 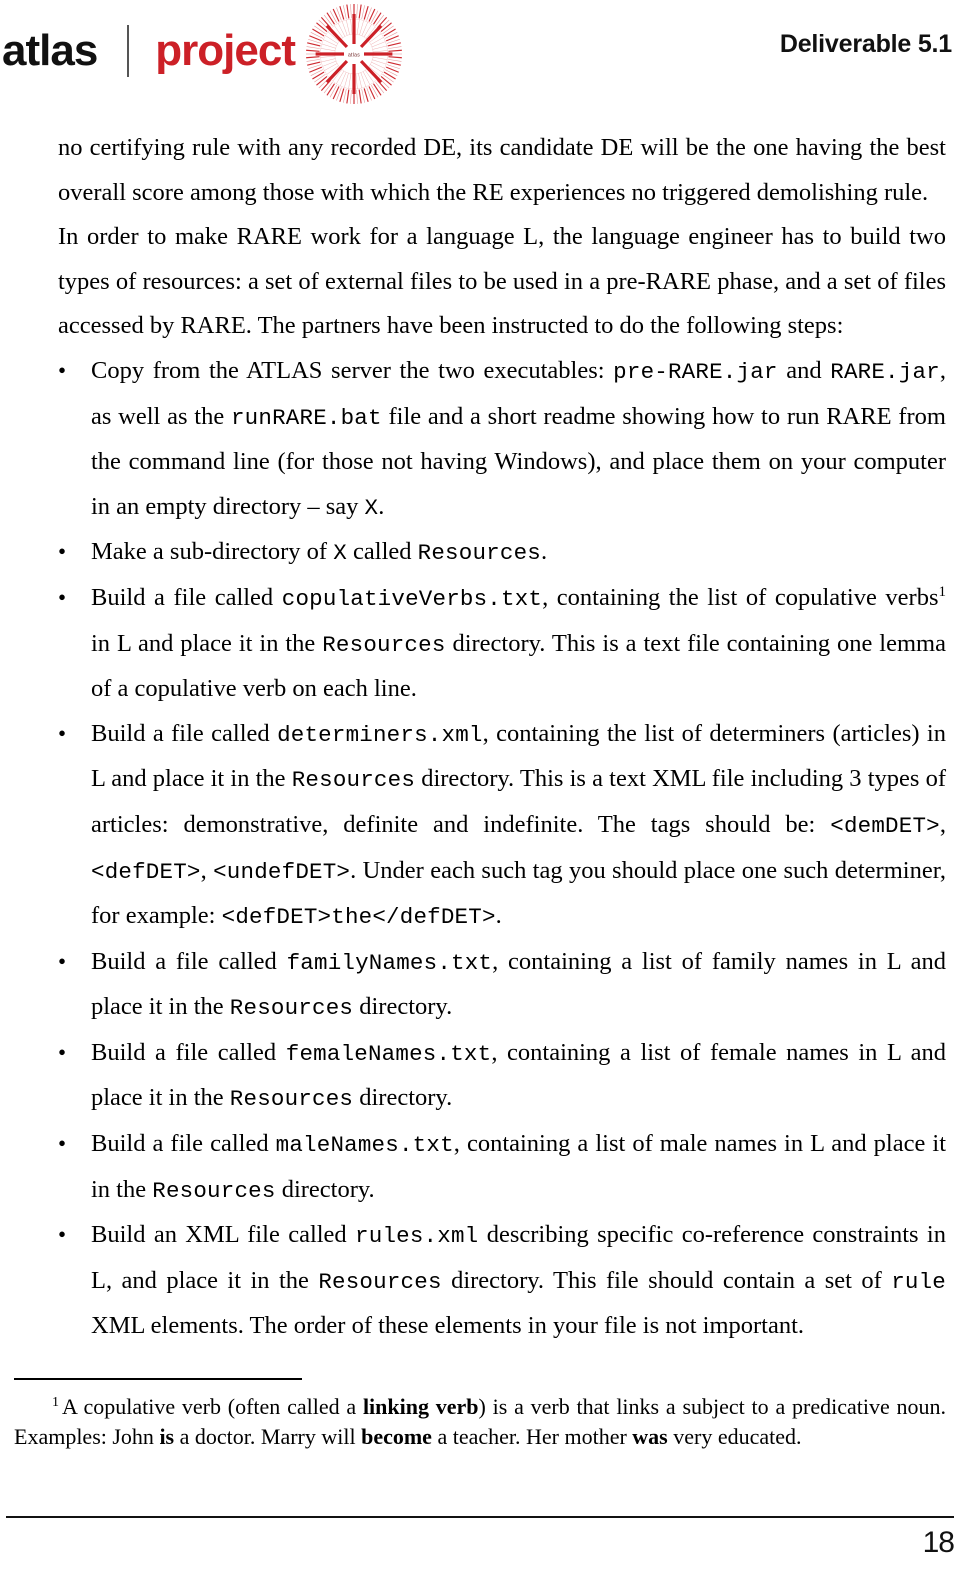 What do you see at coordinates (225, 50) in the screenshot?
I see `brand-project-wordmark: project` at bounding box center [225, 50].